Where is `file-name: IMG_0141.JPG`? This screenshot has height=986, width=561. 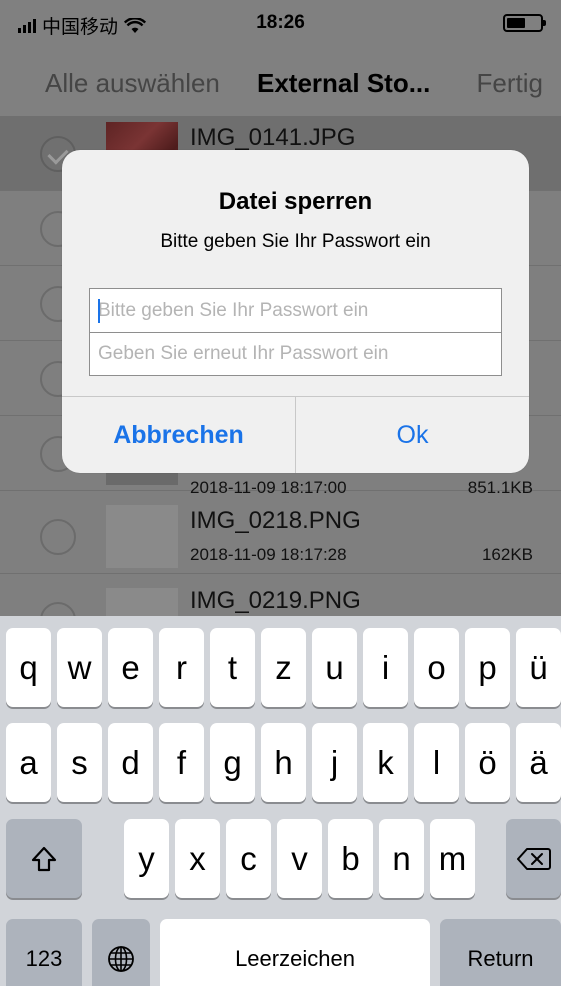
file-name: IMG_0141.JPG is located at coordinates (273, 137).